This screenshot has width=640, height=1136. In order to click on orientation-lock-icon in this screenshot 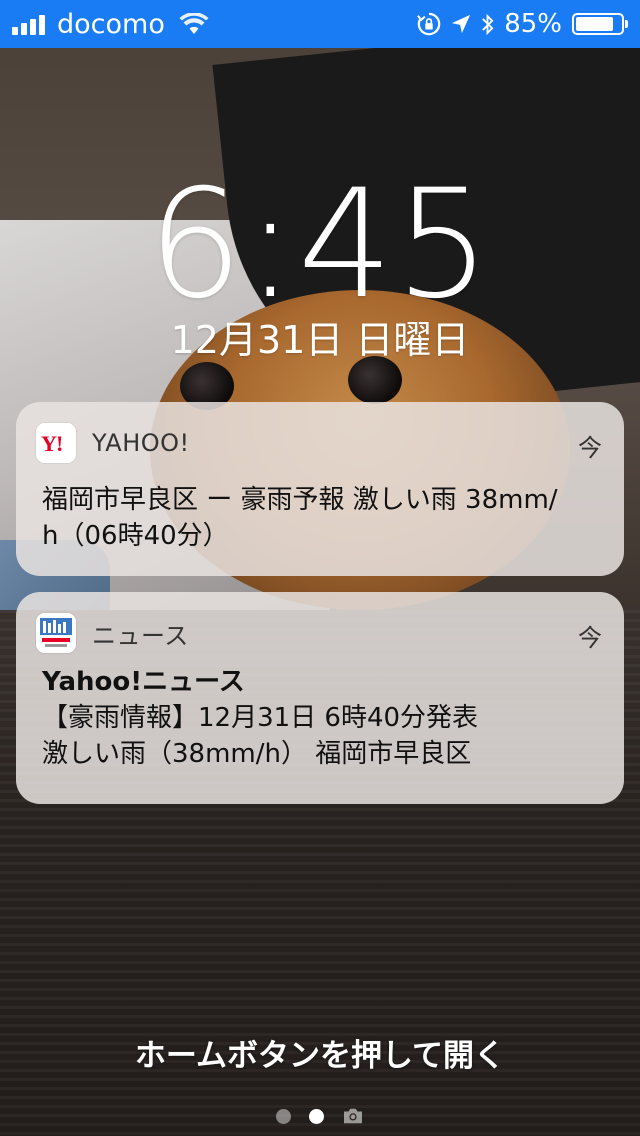, I will do `click(429, 24)`.